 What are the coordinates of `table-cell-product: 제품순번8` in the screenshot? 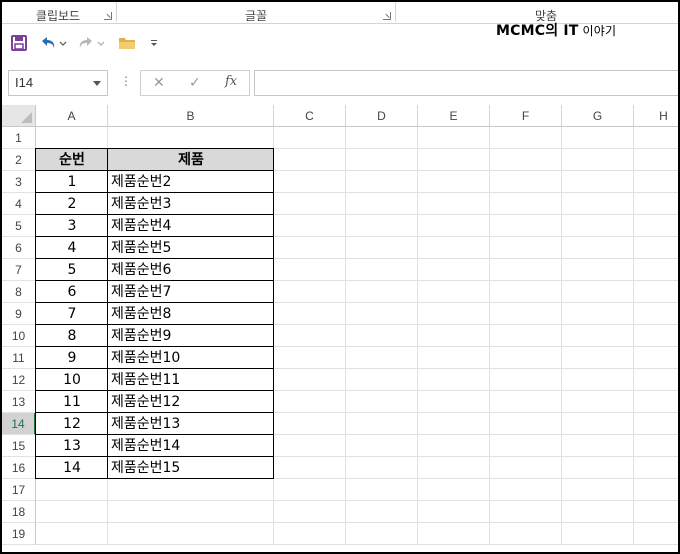 It's located at (191, 314).